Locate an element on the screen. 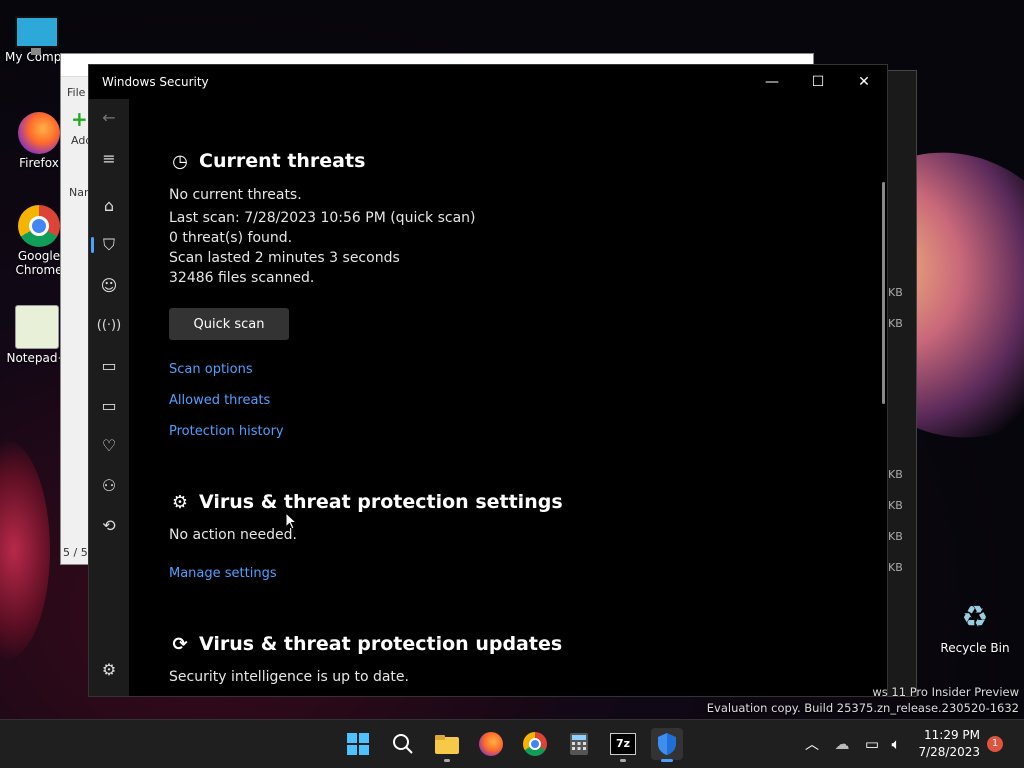 This screenshot has width=1024, height=768. onedrive-cloud-icon: ☁ is located at coordinates (842, 744).